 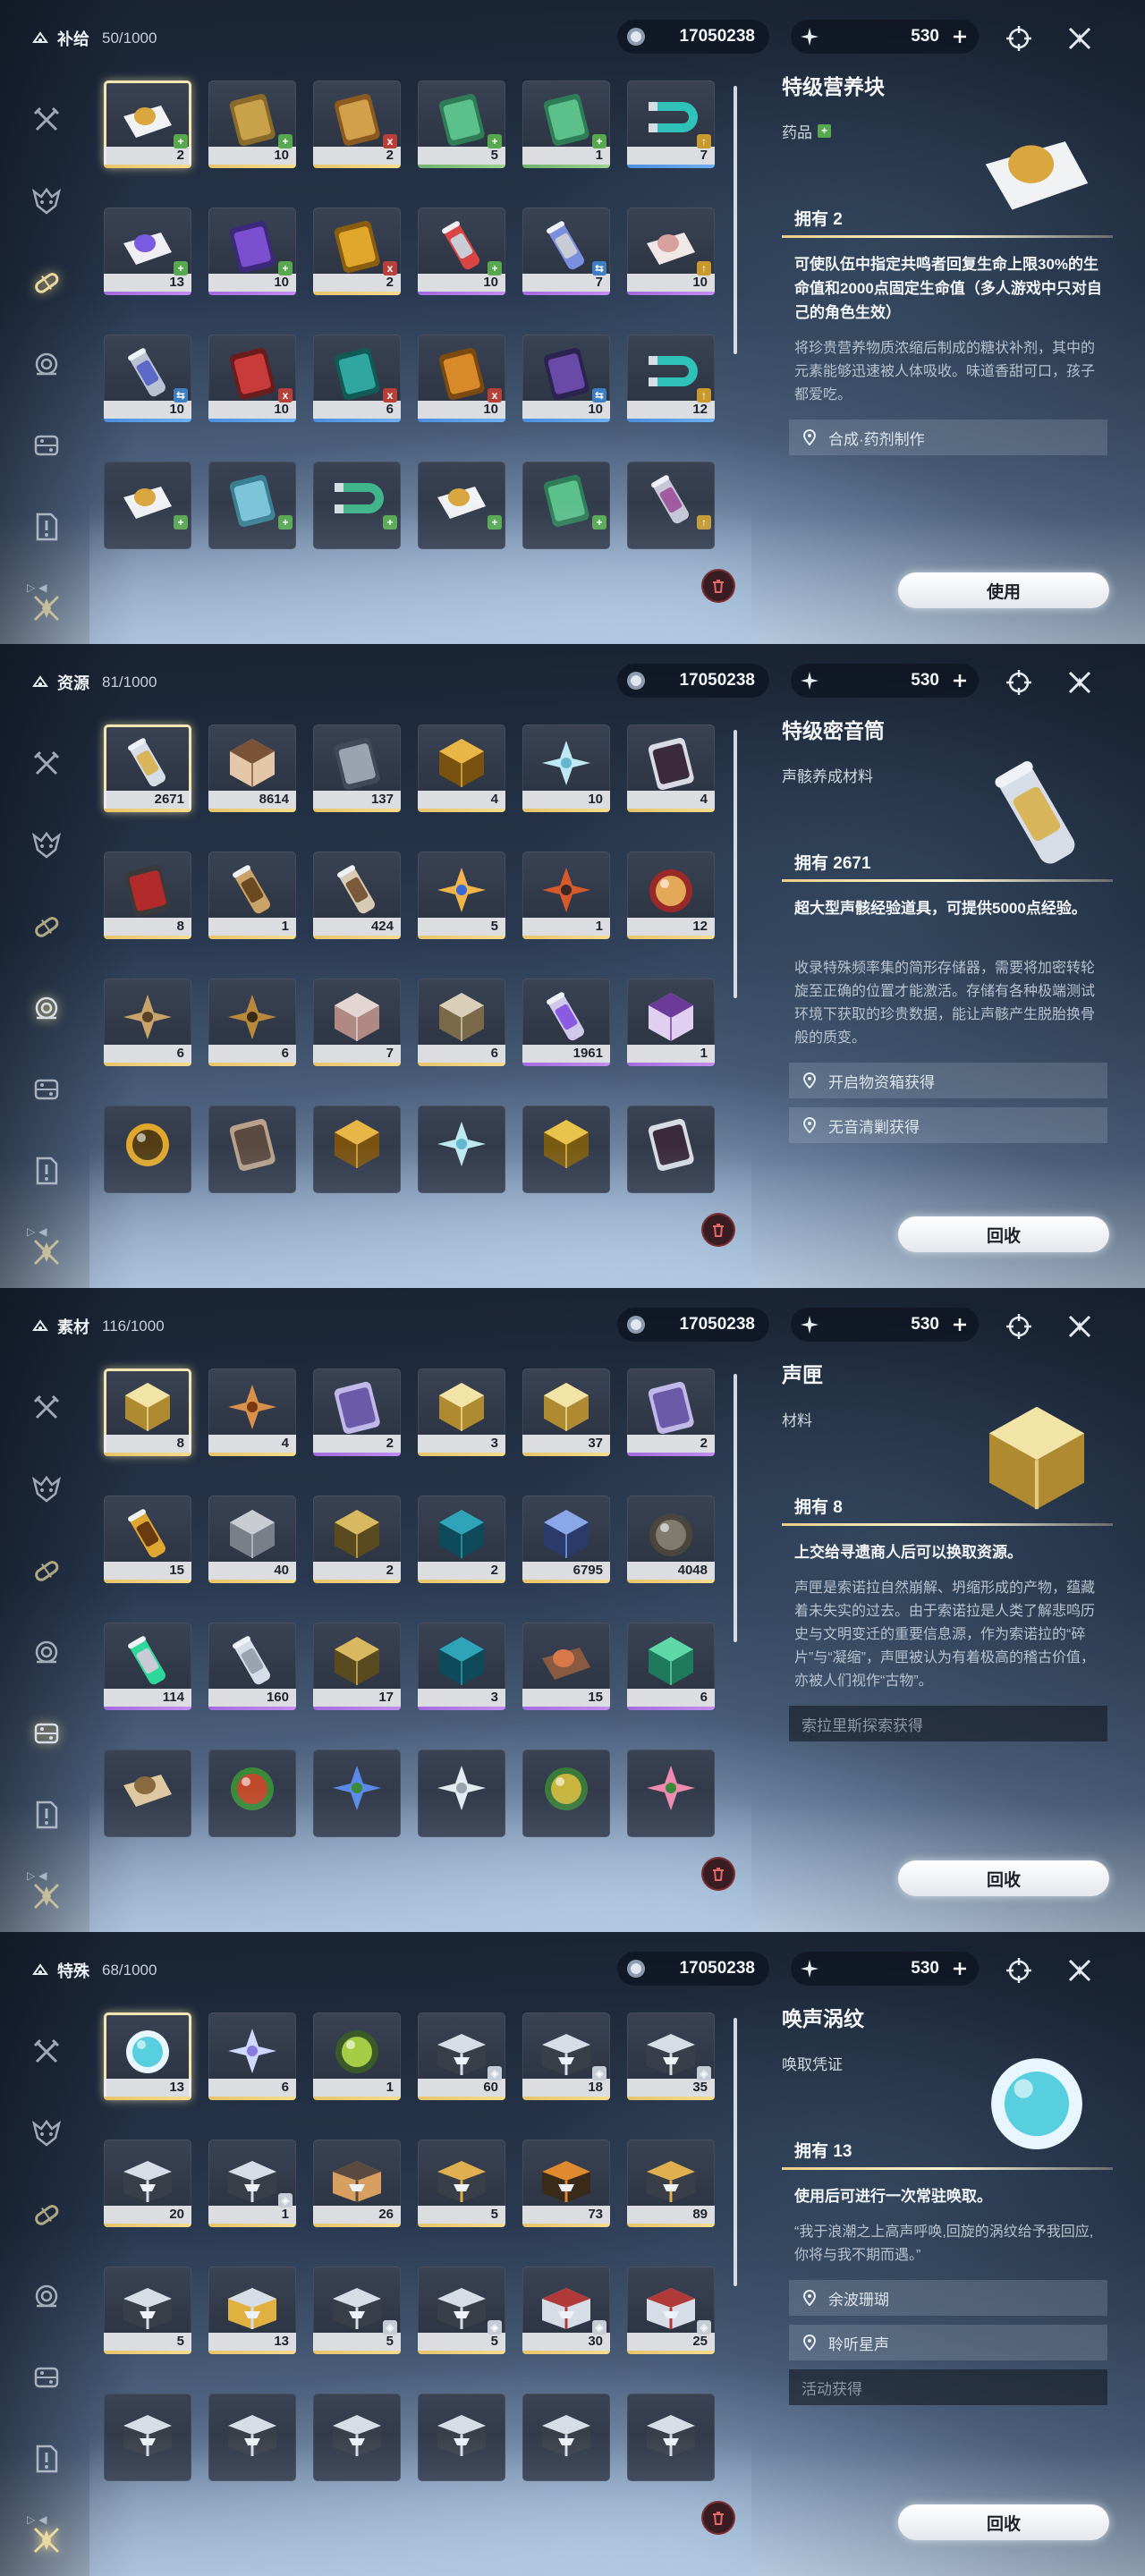 What do you see at coordinates (566, 124) in the screenshot?
I see `inventory-slot: 1 +` at bounding box center [566, 124].